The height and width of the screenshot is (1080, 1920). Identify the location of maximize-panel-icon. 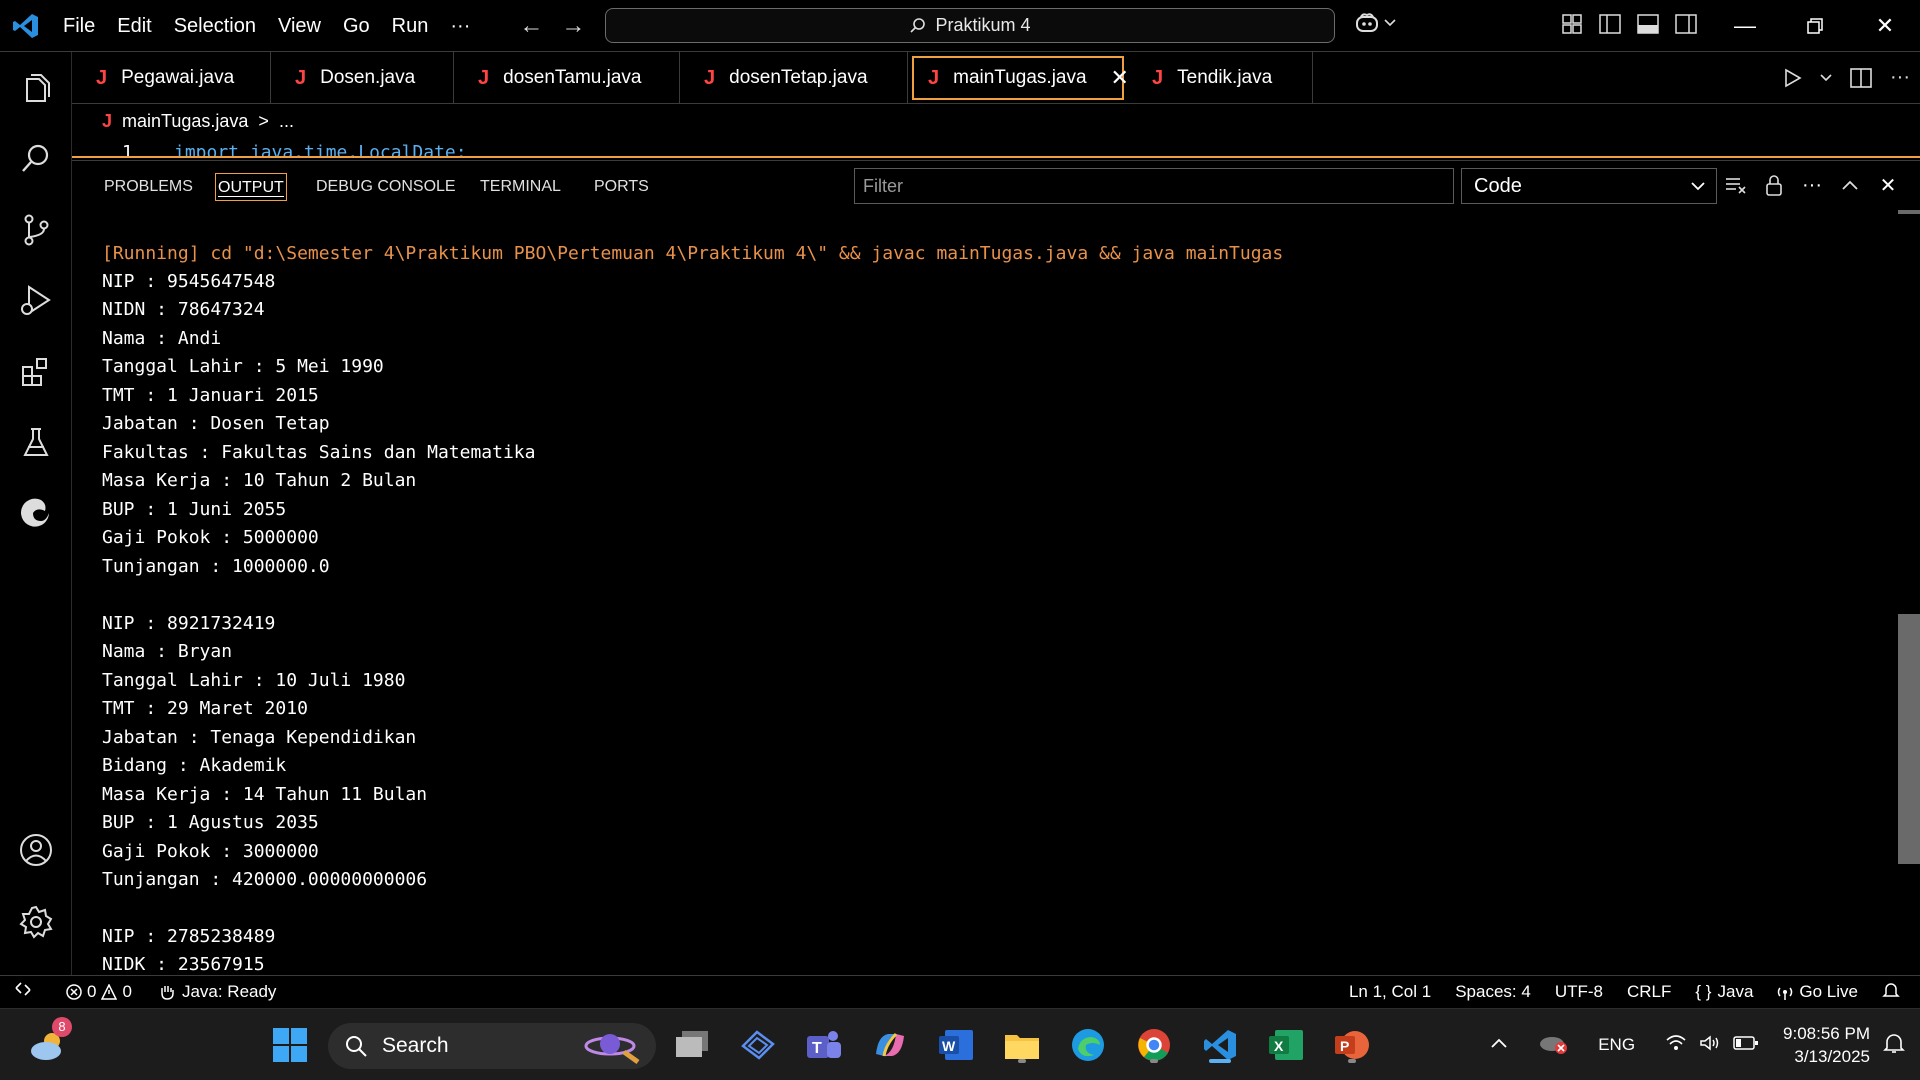
(1850, 185).